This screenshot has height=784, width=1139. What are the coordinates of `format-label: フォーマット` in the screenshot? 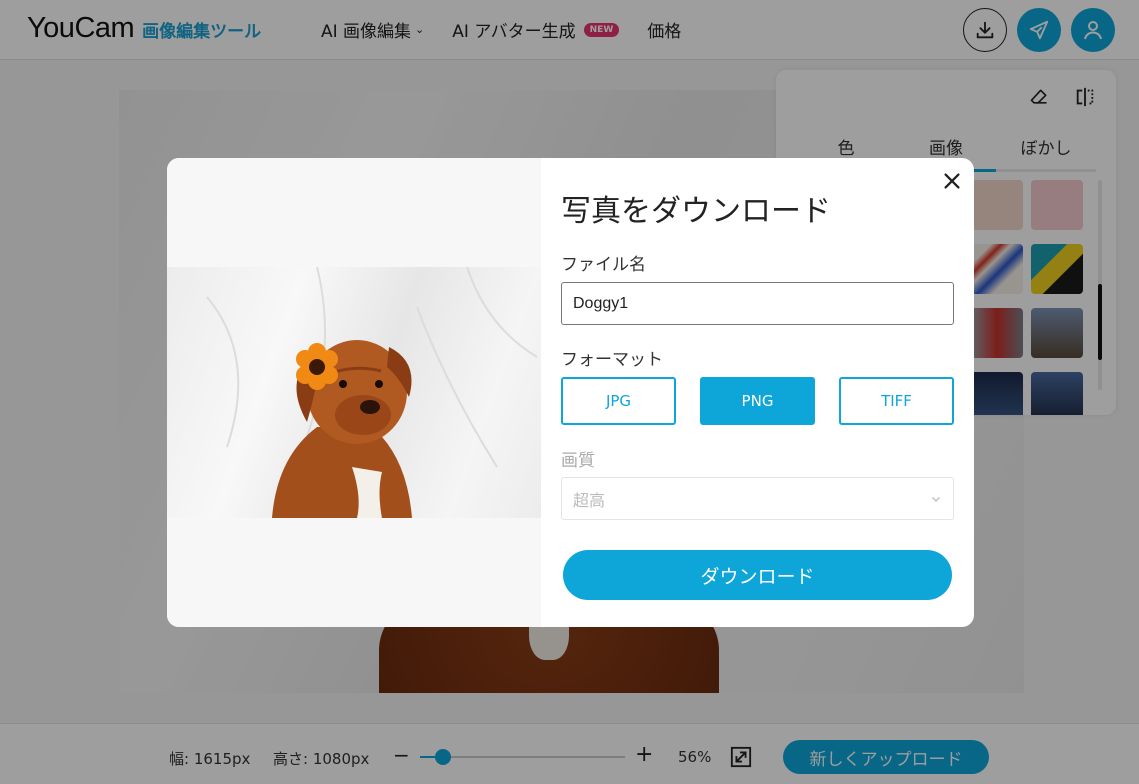 It's located at (612, 360).